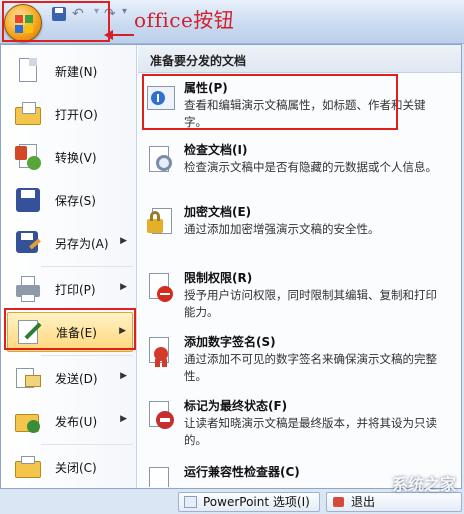 This screenshot has width=464, height=514. Describe the element at coordinates (161, 222) in the screenshot. I see `lock-icon` at that location.